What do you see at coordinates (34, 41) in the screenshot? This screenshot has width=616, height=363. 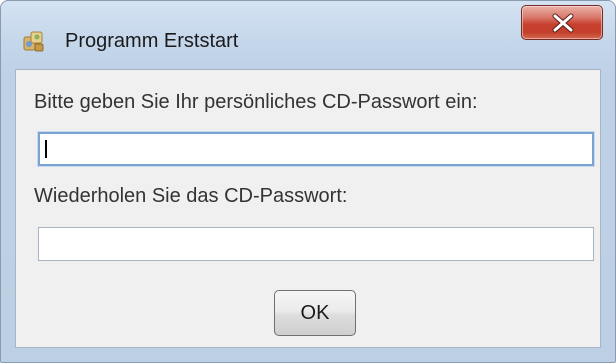 I see `app-icon` at bounding box center [34, 41].